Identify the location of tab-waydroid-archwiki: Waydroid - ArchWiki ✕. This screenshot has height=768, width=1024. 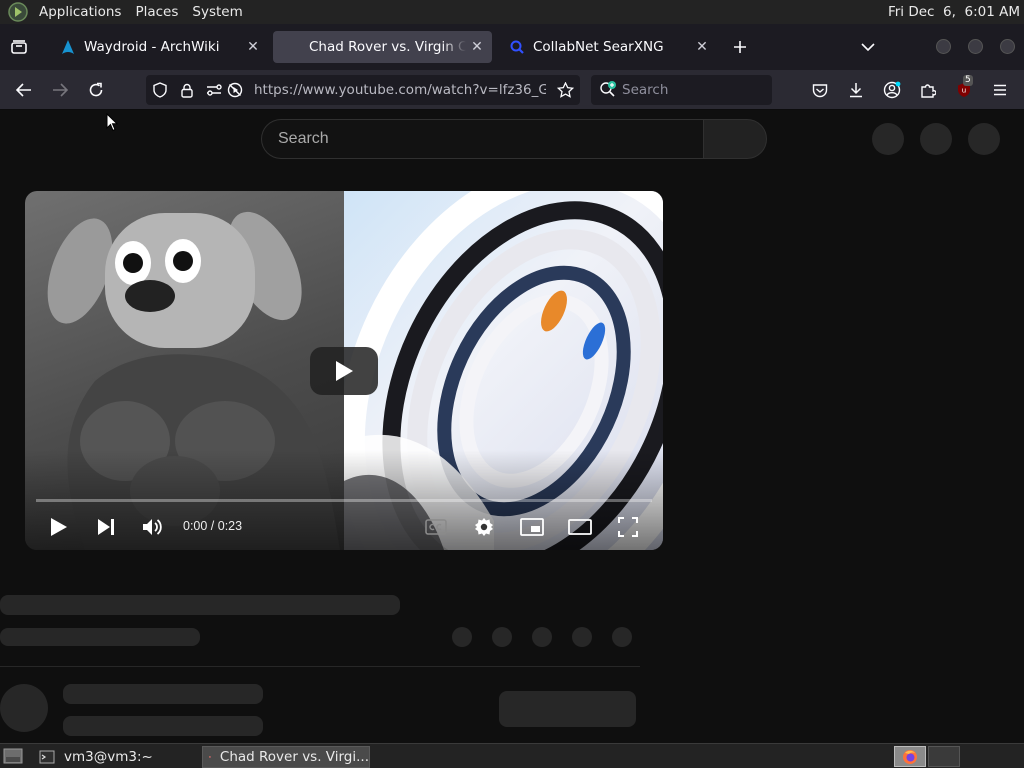
(158, 47).